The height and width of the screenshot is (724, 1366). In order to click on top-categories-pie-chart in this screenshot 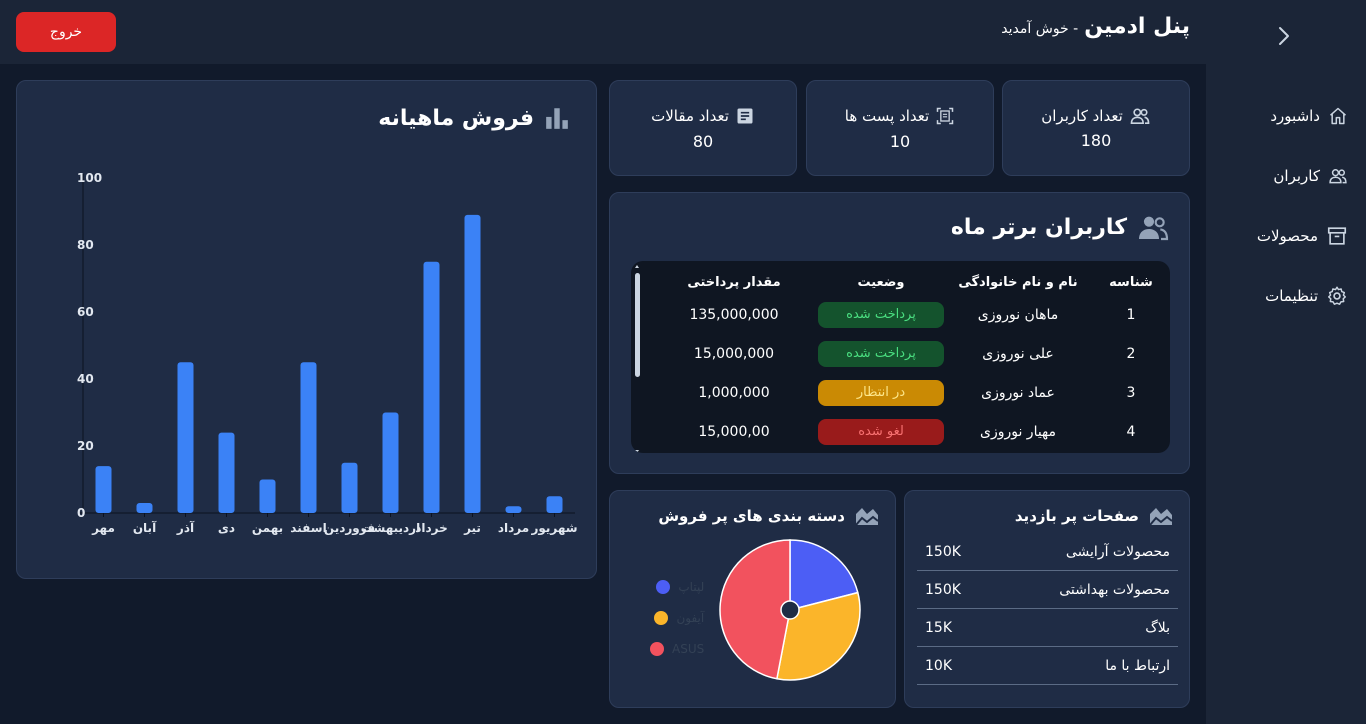, I will do `click(790, 610)`.